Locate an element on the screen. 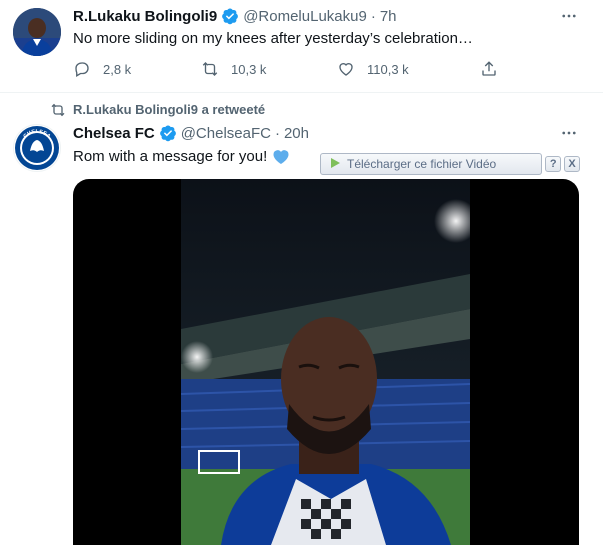  like-count: 110,3 k is located at coordinates (388, 69).